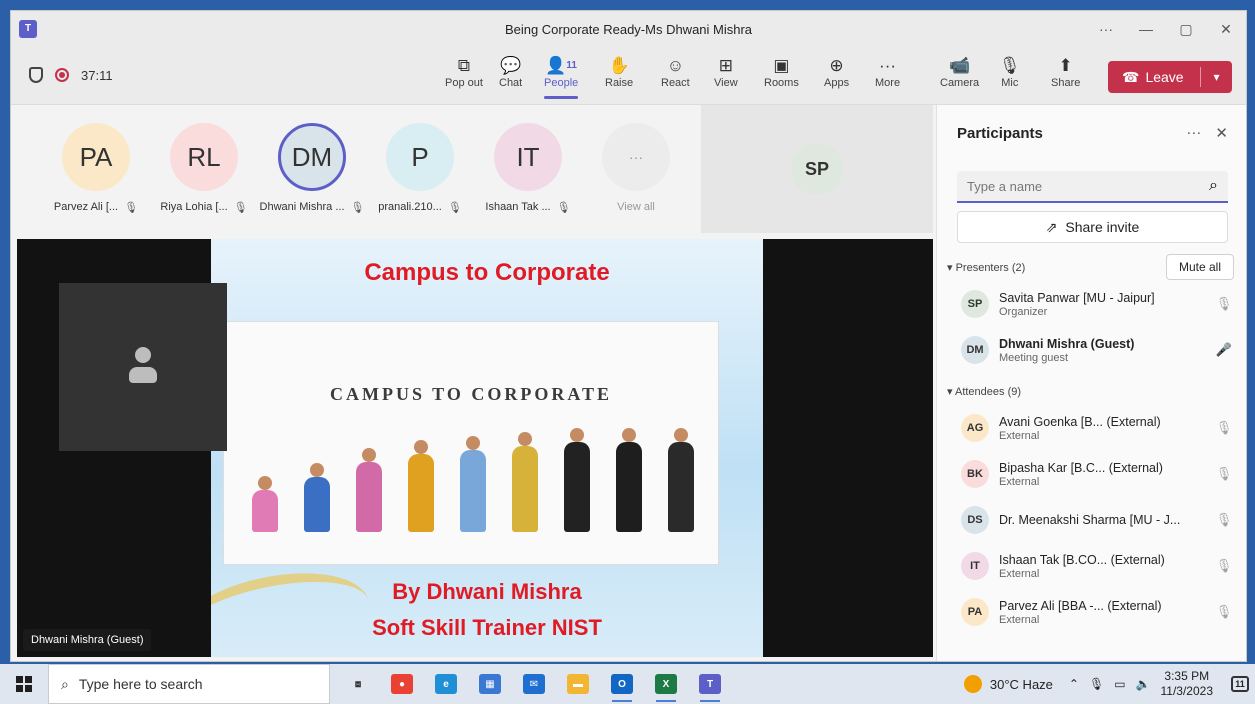 Image resolution: width=1255 pixels, height=704 pixels. I want to click on participant-row: AG Avani Goenka [B... (External) External 🎙, so click(1091, 428).